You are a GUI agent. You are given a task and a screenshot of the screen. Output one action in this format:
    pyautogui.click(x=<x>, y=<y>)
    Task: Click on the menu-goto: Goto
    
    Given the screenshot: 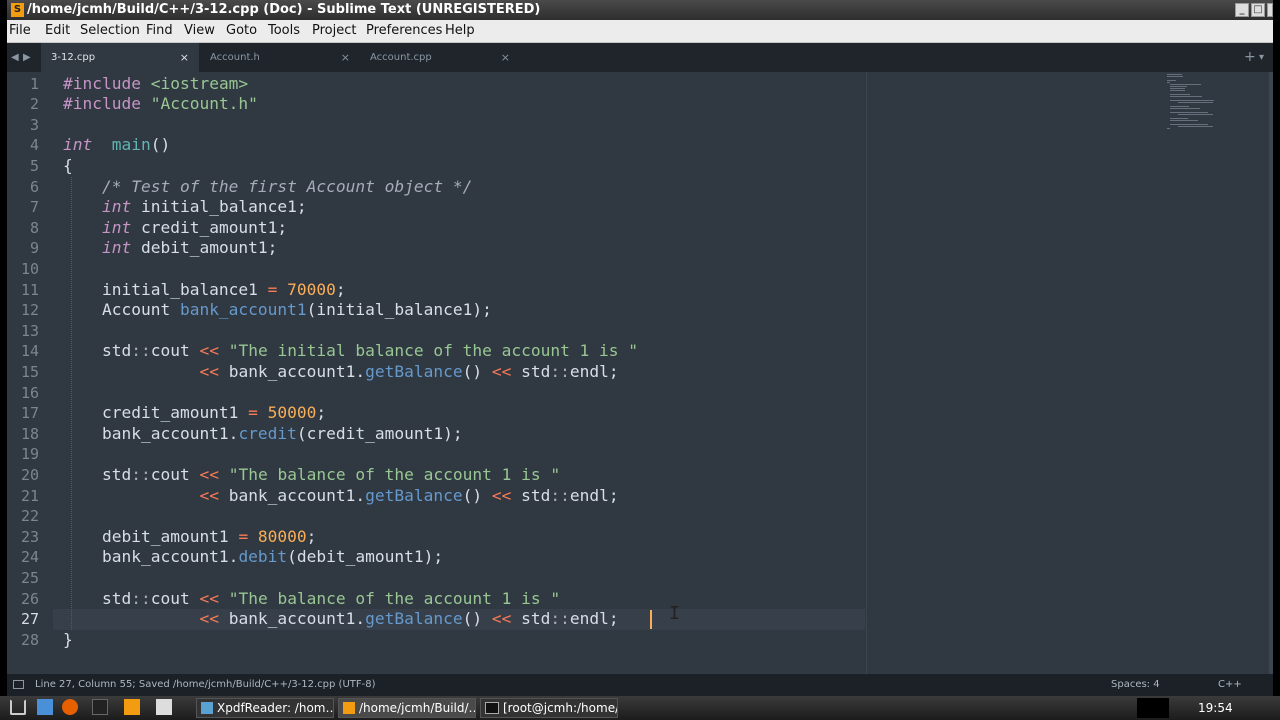 What is the action you would take?
    pyautogui.click(x=241, y=30)
    